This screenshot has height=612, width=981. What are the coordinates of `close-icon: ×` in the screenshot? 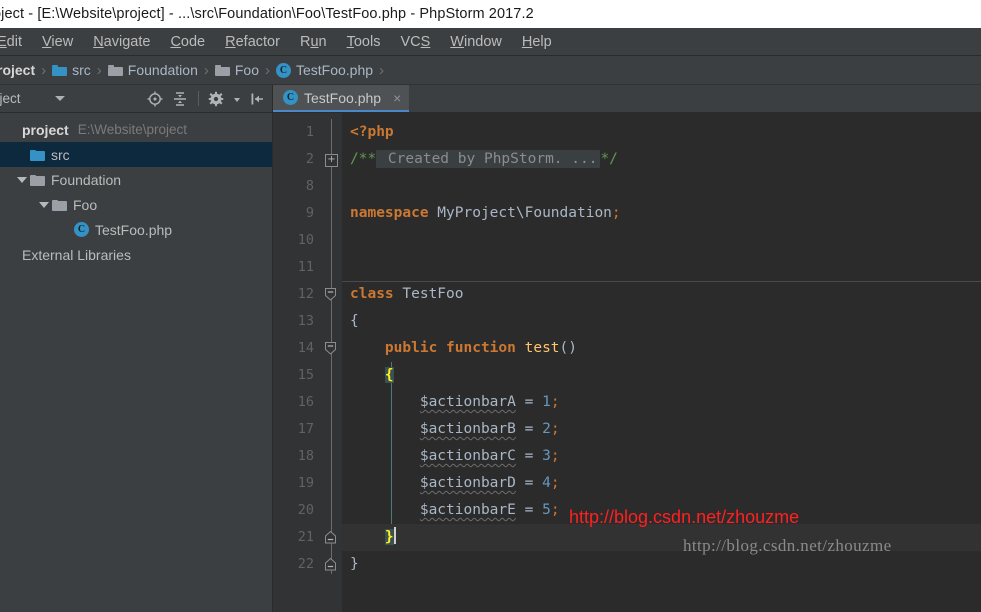 It's located at (397, 98).